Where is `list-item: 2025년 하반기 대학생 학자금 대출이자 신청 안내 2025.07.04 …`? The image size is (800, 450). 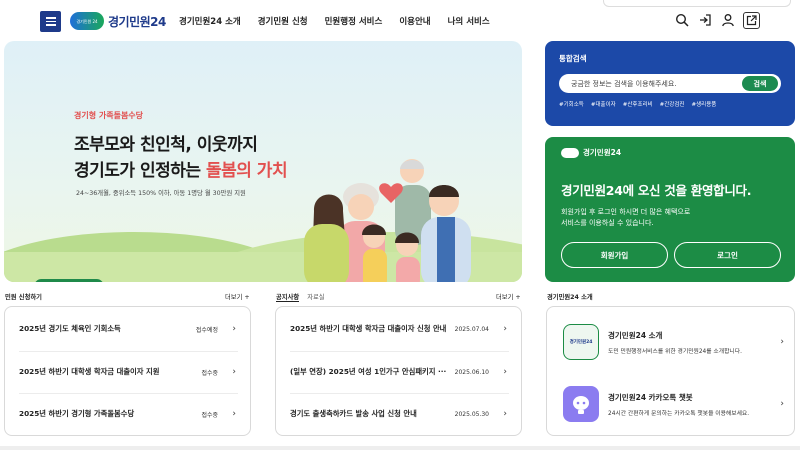
list-item: 2025년 하반기 대학생 학자금 대출이자 신청 안내 2025.07.04 … is located at coordinates (399, 329).